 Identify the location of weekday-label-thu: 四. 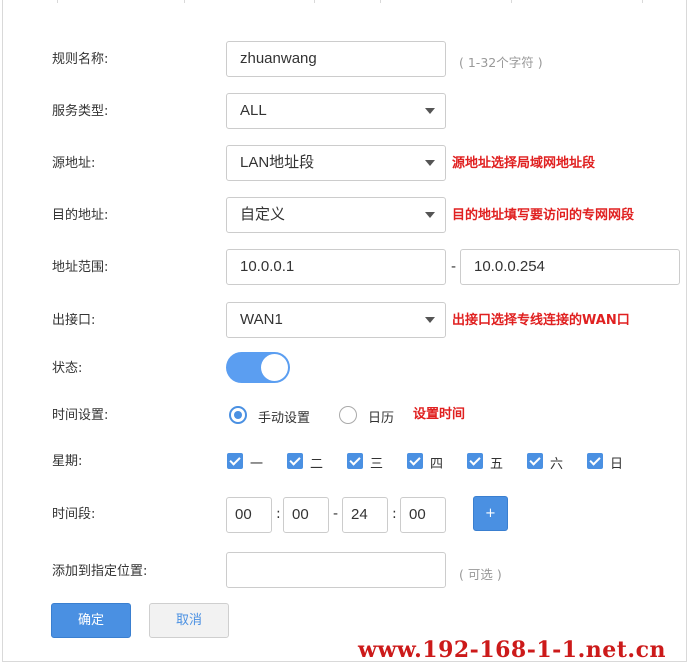
(437, 464).